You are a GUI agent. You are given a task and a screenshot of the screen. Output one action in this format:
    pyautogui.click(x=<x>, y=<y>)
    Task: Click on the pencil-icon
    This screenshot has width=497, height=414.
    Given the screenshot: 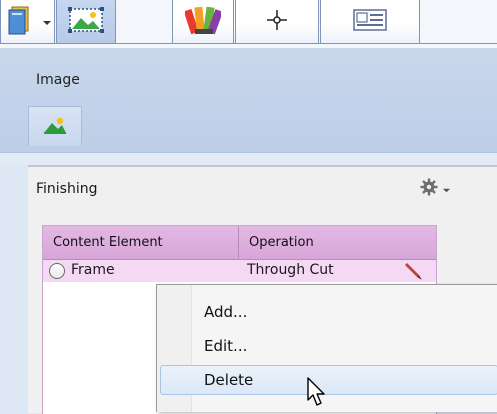 What is the action you would take?
    pyautogui.click(x=413, y=273)
    